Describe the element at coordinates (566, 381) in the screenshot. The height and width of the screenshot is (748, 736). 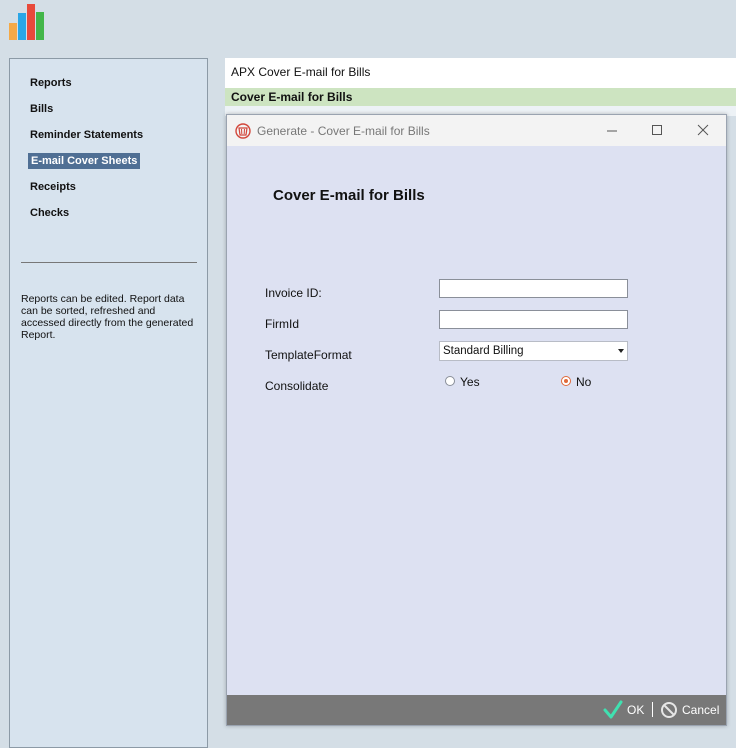
I see `radio-checked-icon` at that location.